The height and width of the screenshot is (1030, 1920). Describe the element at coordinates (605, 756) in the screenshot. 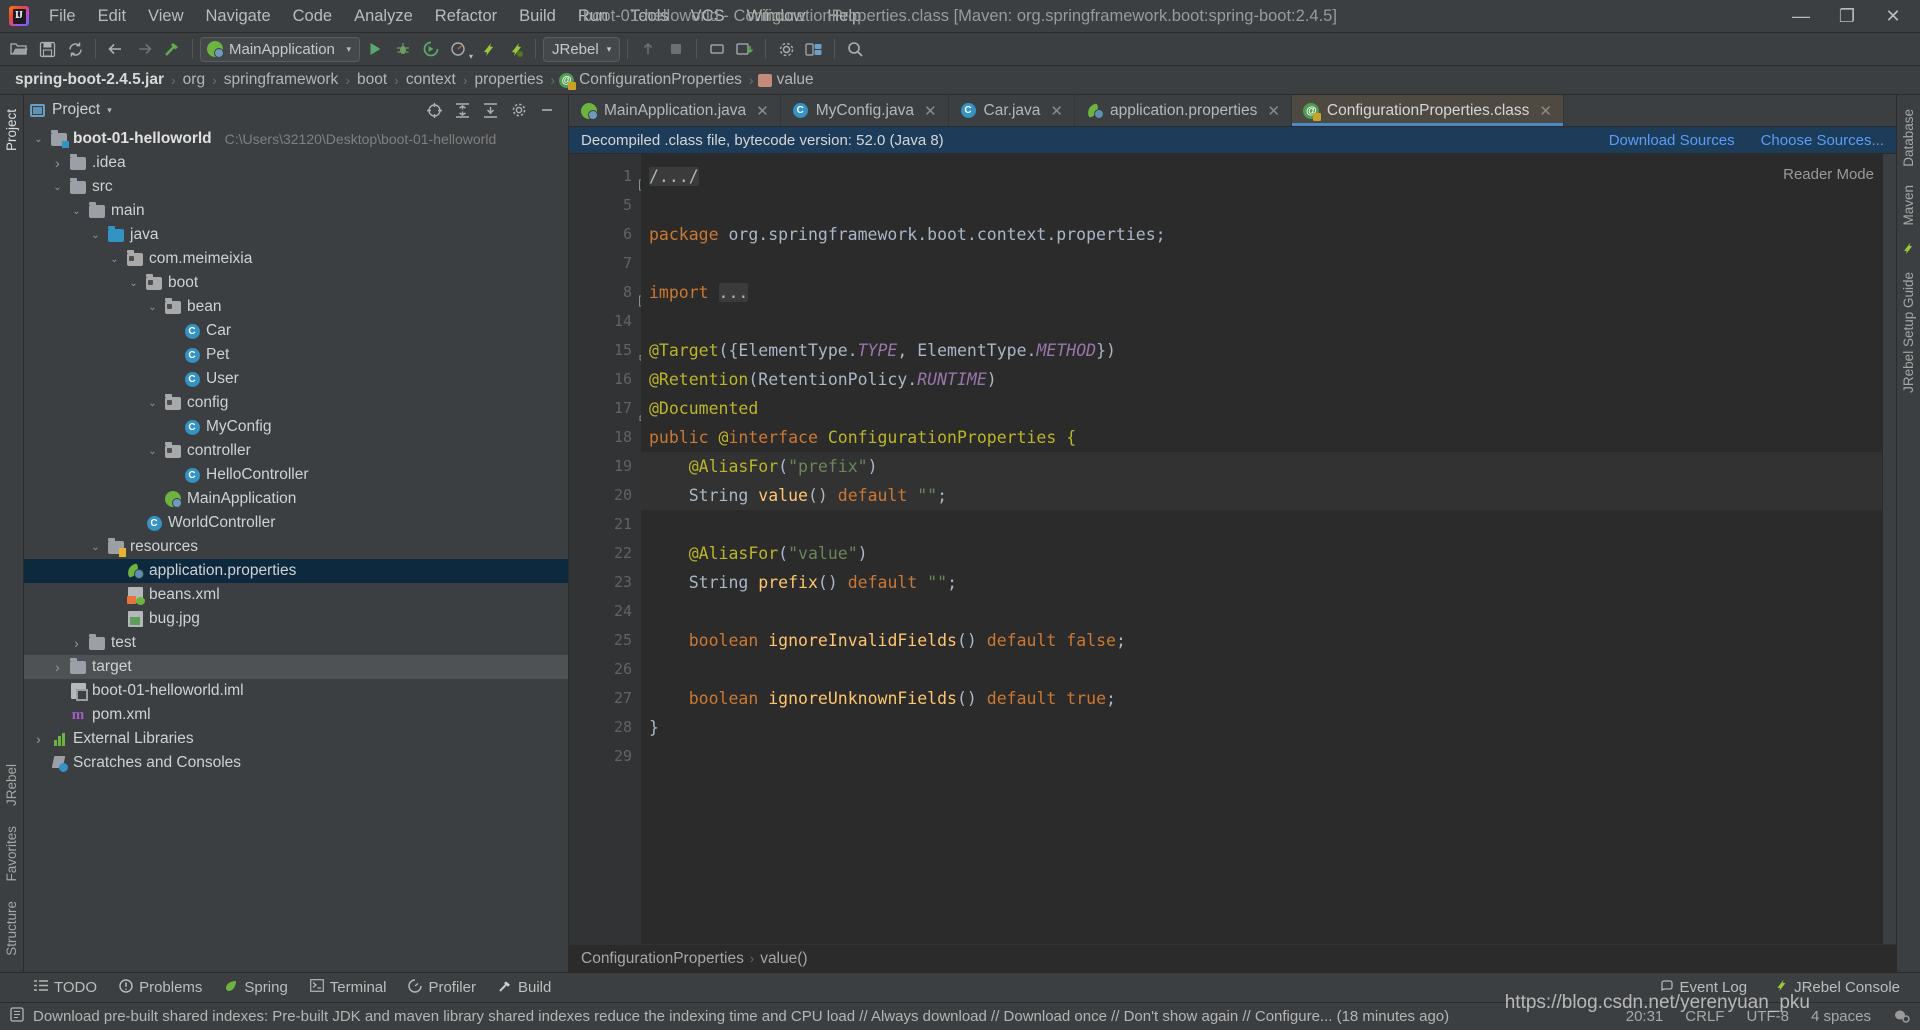

I see `line-number: 29` at that location.